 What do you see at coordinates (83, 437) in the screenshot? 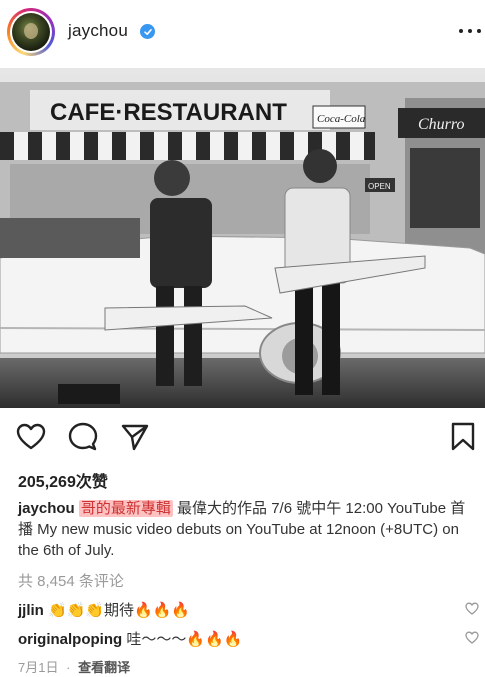
I see `comment-icon` at bounding box center [83, 437].